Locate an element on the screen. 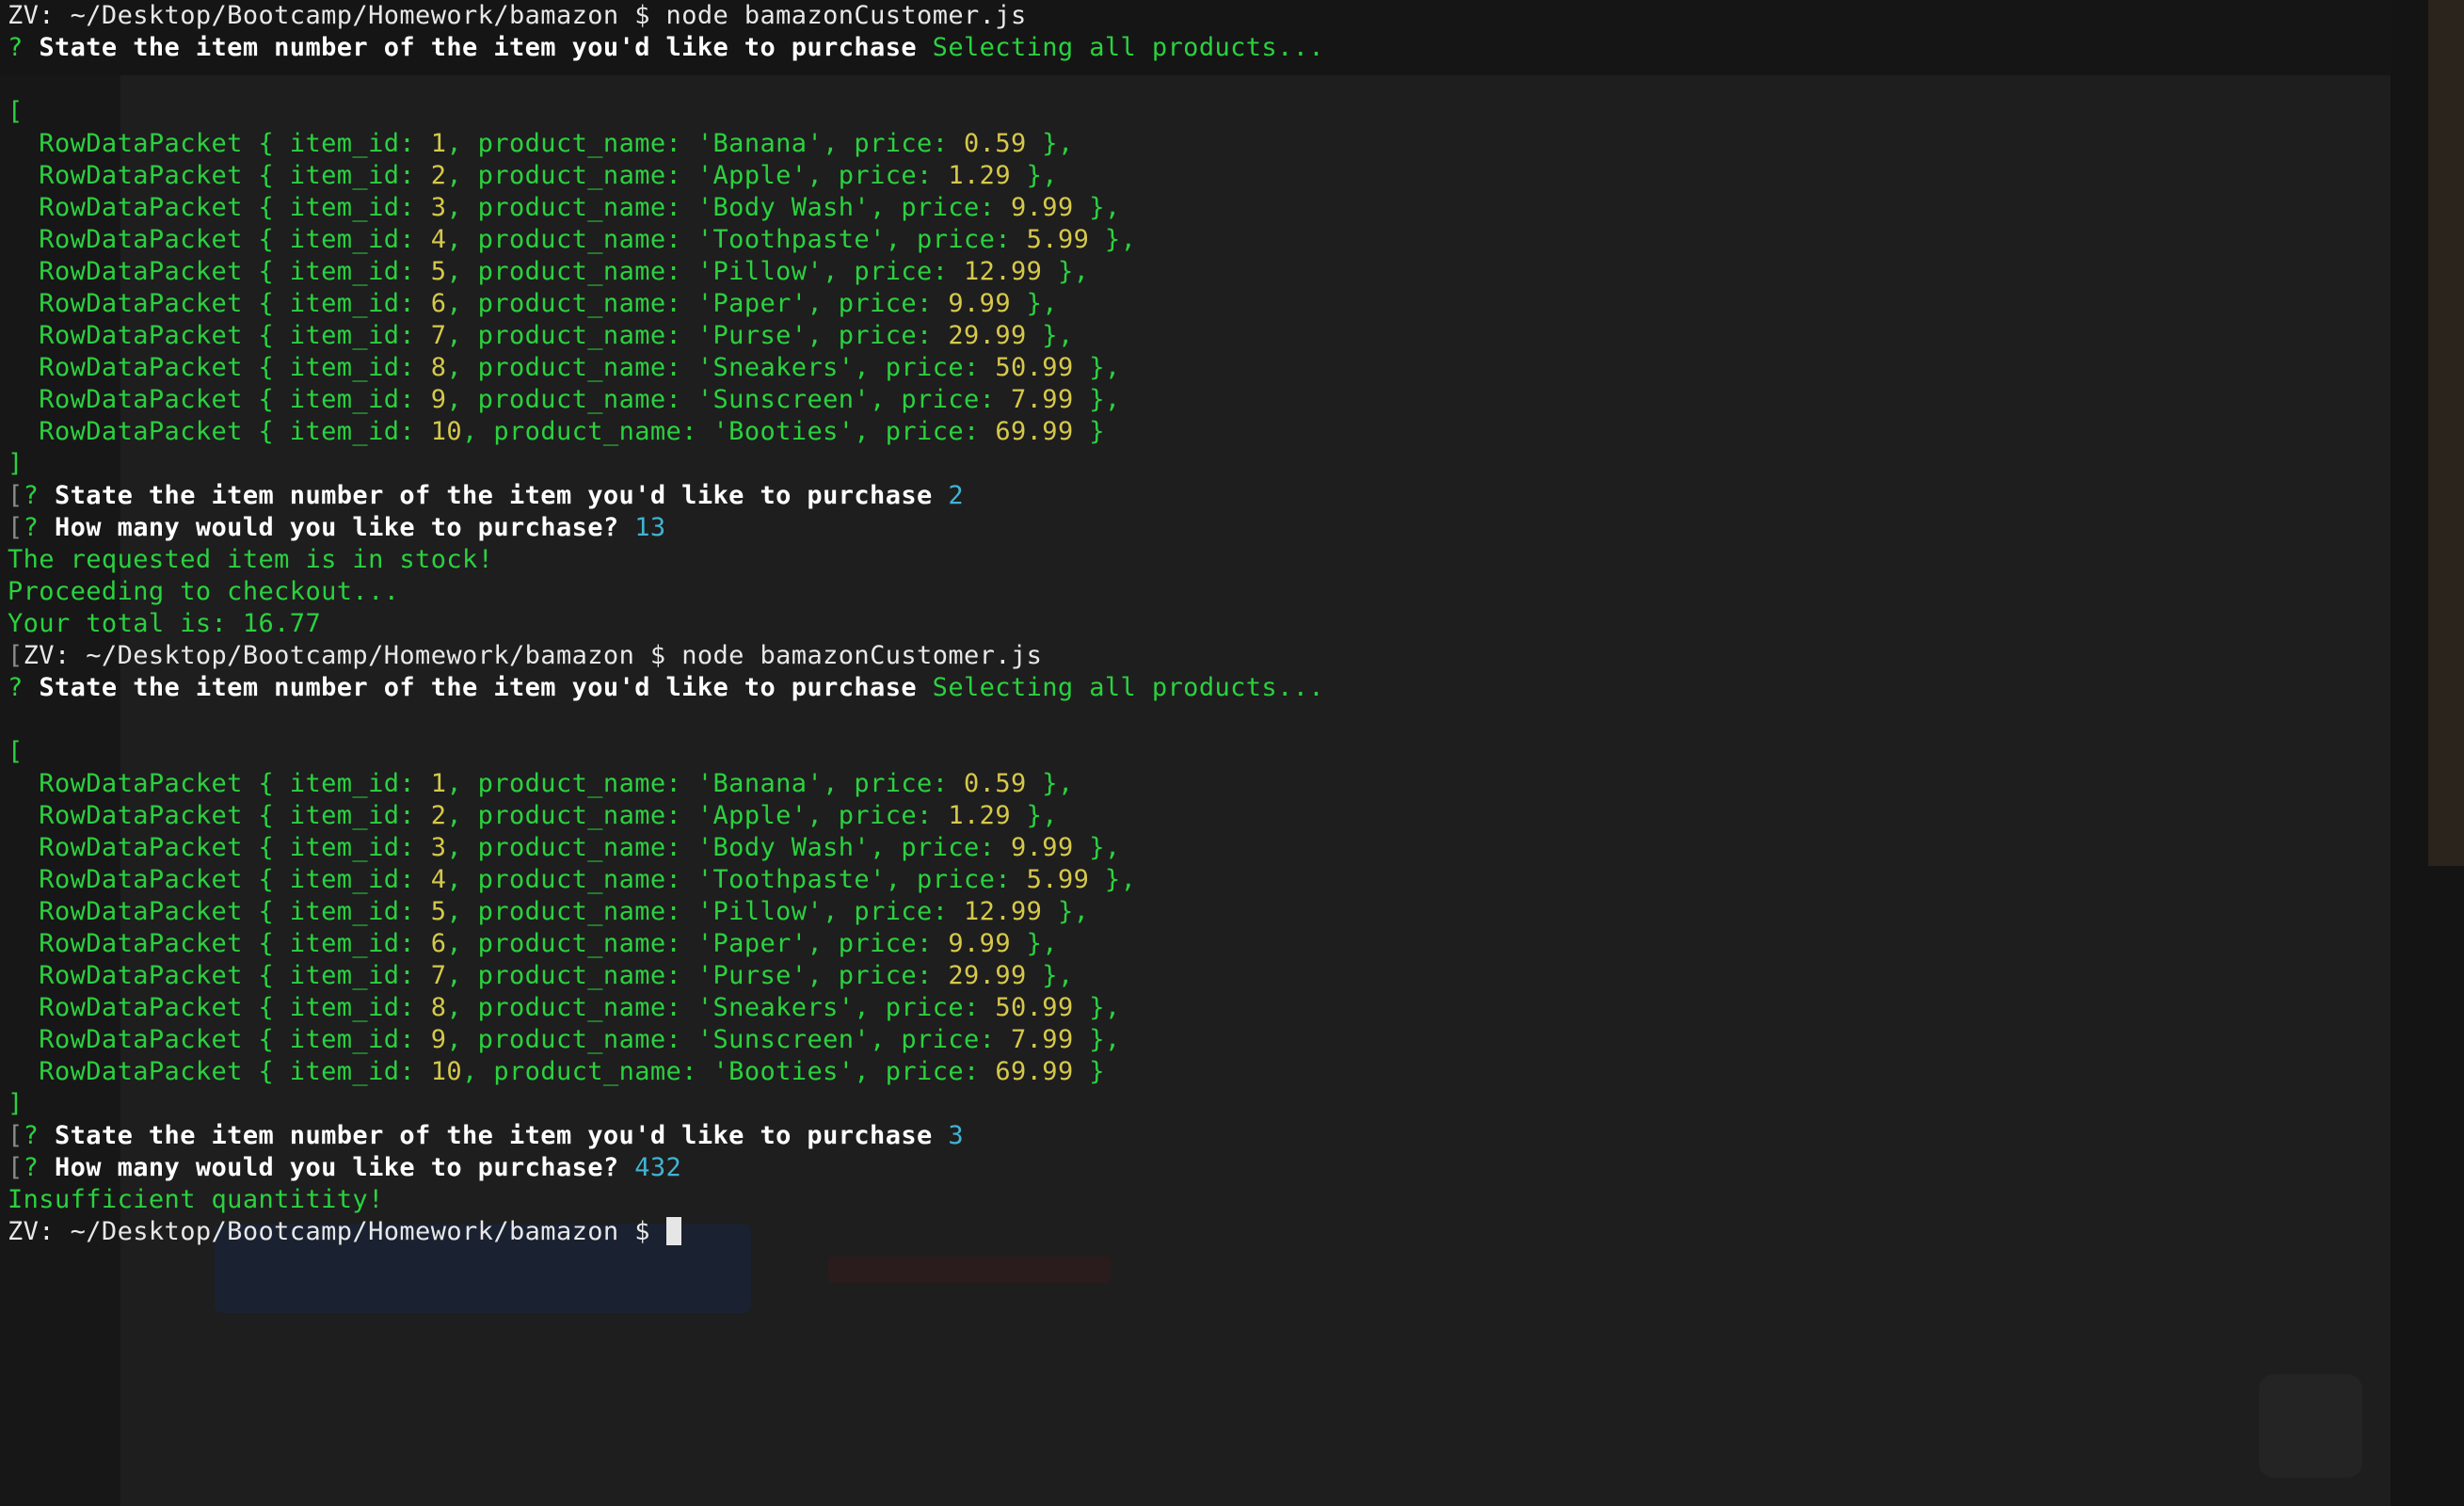  prompt-path: ~/Desktop/Bootcamp/Homework/bamazon is located at coordinates (344, 15).